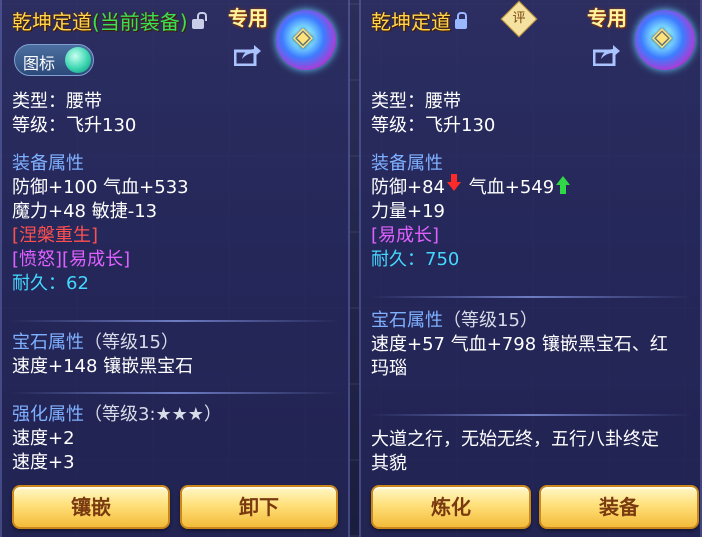 The image size is (702, 537). What do you see at coordinates (71, 259) in the screenshot?
I see `special-effect: [愤怒][易成长]` at bounding box center [71, 259].